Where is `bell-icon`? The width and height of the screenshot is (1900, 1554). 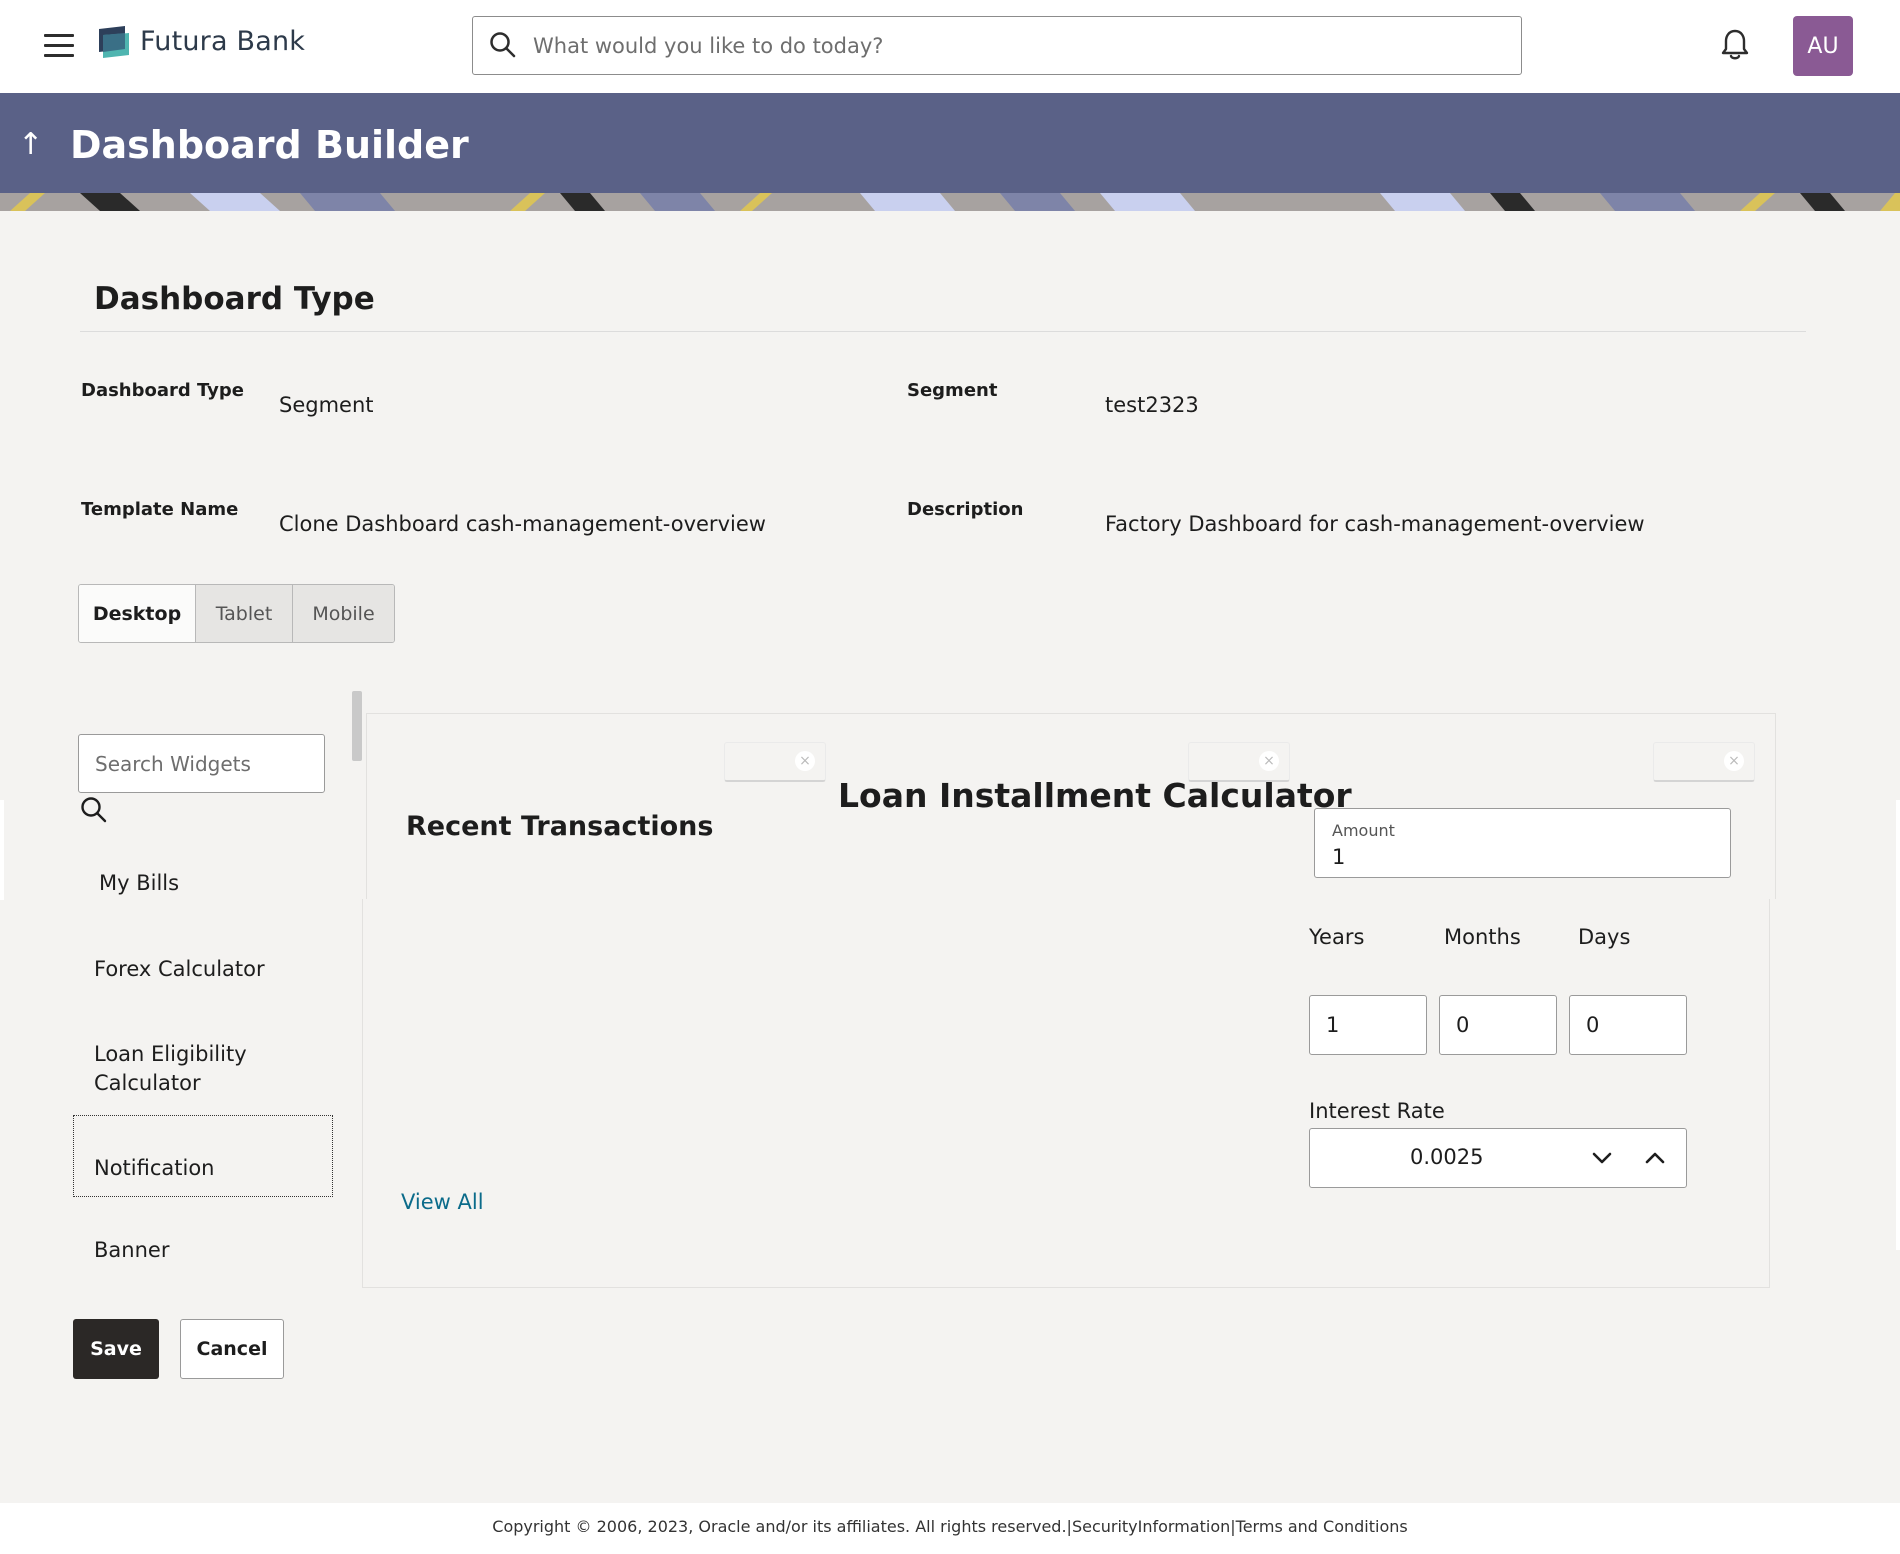
bell-icon is located at coordinates (1735, 45).